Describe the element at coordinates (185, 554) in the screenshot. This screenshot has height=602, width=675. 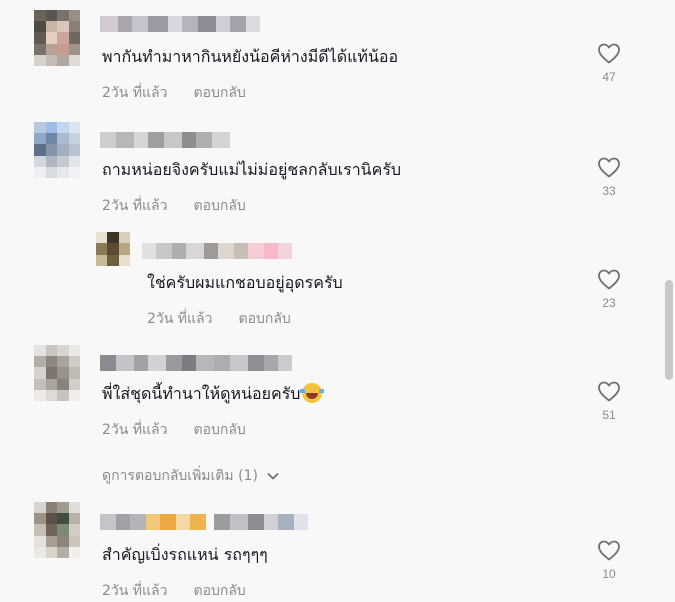
I see `comment-text: สำคัญเบิ่งรถแหน่ รถๆๆๆ` at that location.